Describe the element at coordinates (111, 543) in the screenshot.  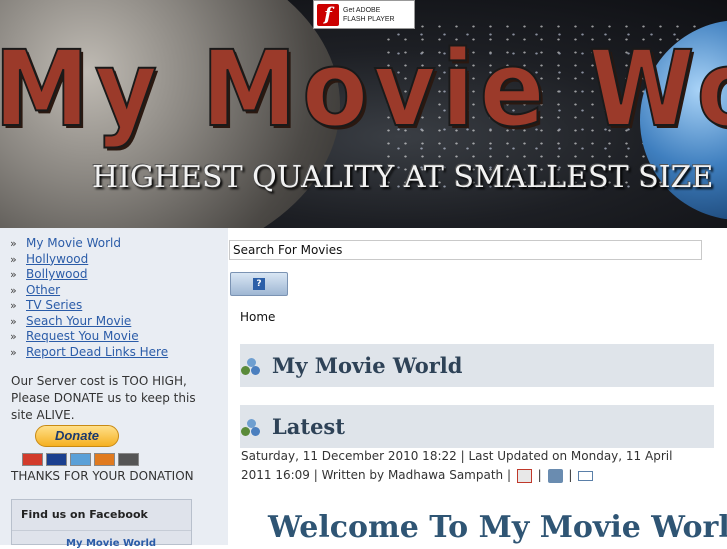
I see `facebook-page-link: My Movie World` at that location.